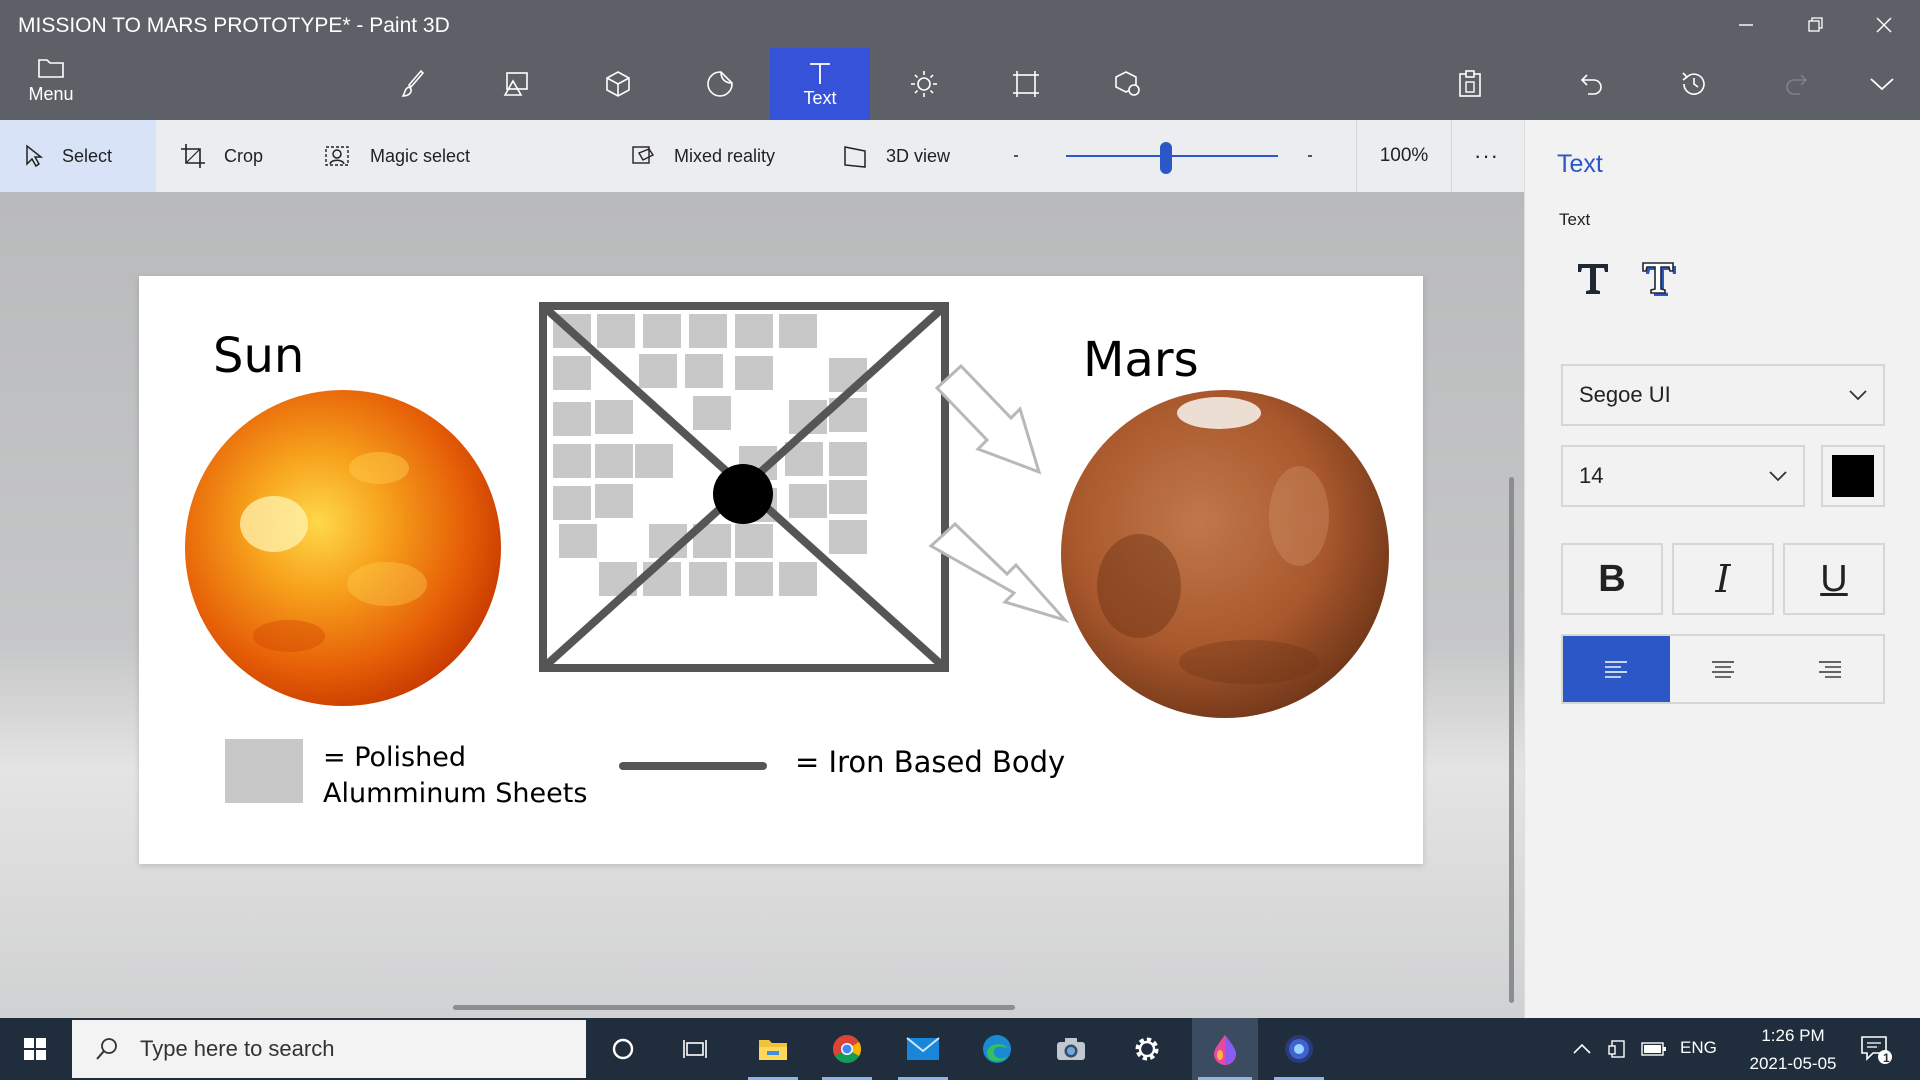  Describe the element at coordinates (455, 793) in the screenshot. I see `legend-aluminum-label-line2: Alumminum Sheets` at that location.